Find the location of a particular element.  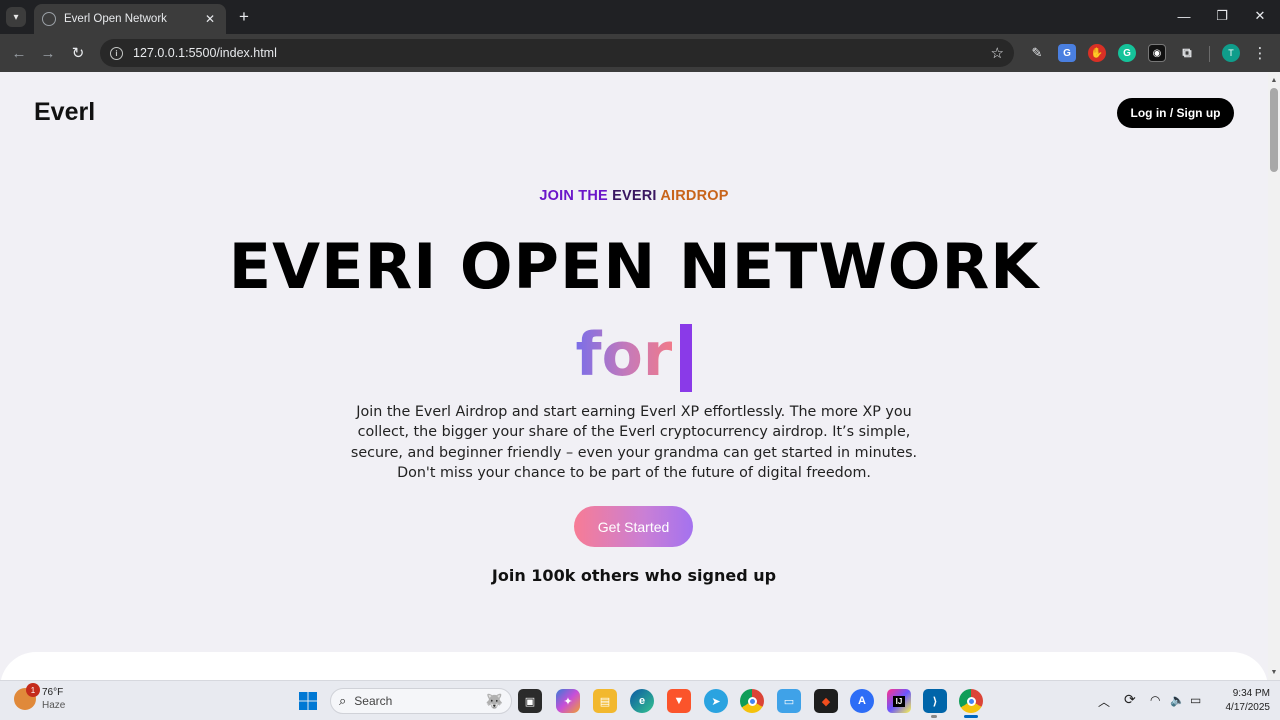

clock-date: 4/17/2025 is located at coordinates (1248, 707).